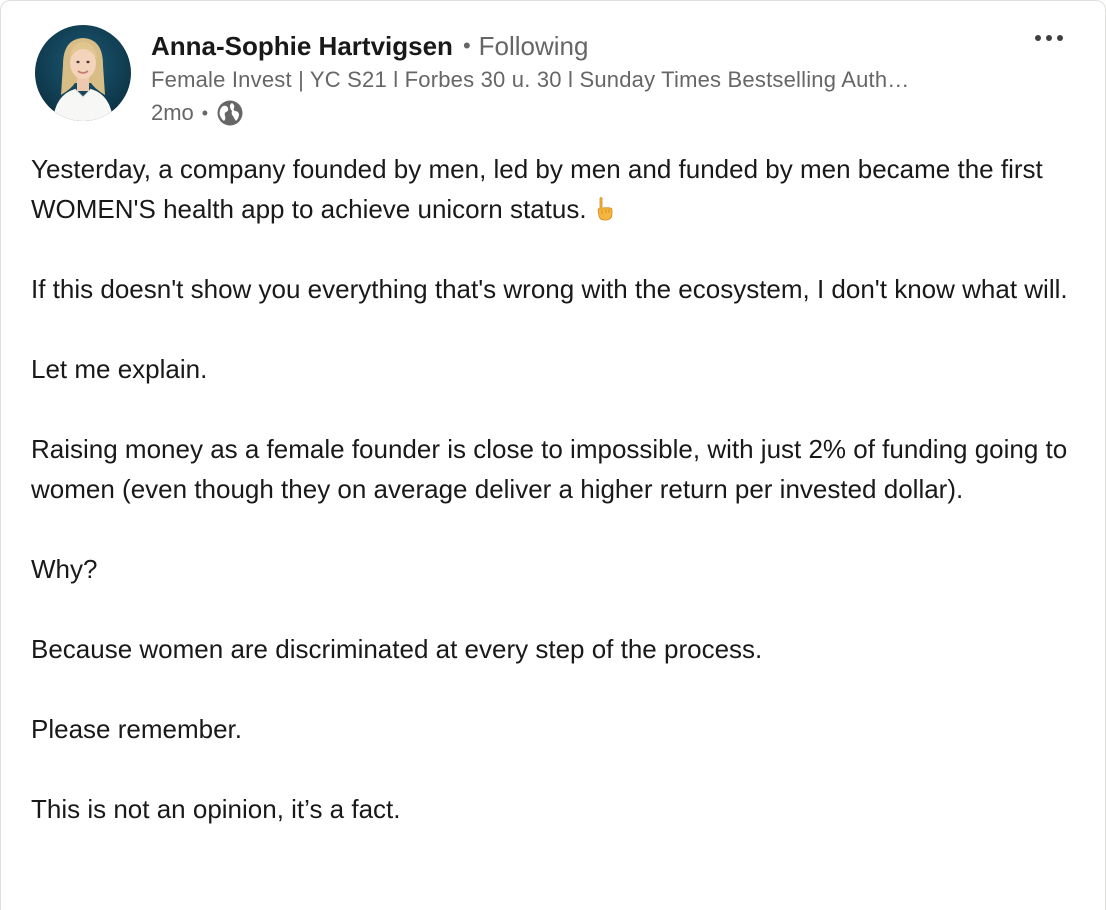 This screenshot has height=910, width=1106. Describe the element at coordinates (302, 46) in the screenshot. I see `author-name: Anna-Sophie Hartvigsen` at that location.